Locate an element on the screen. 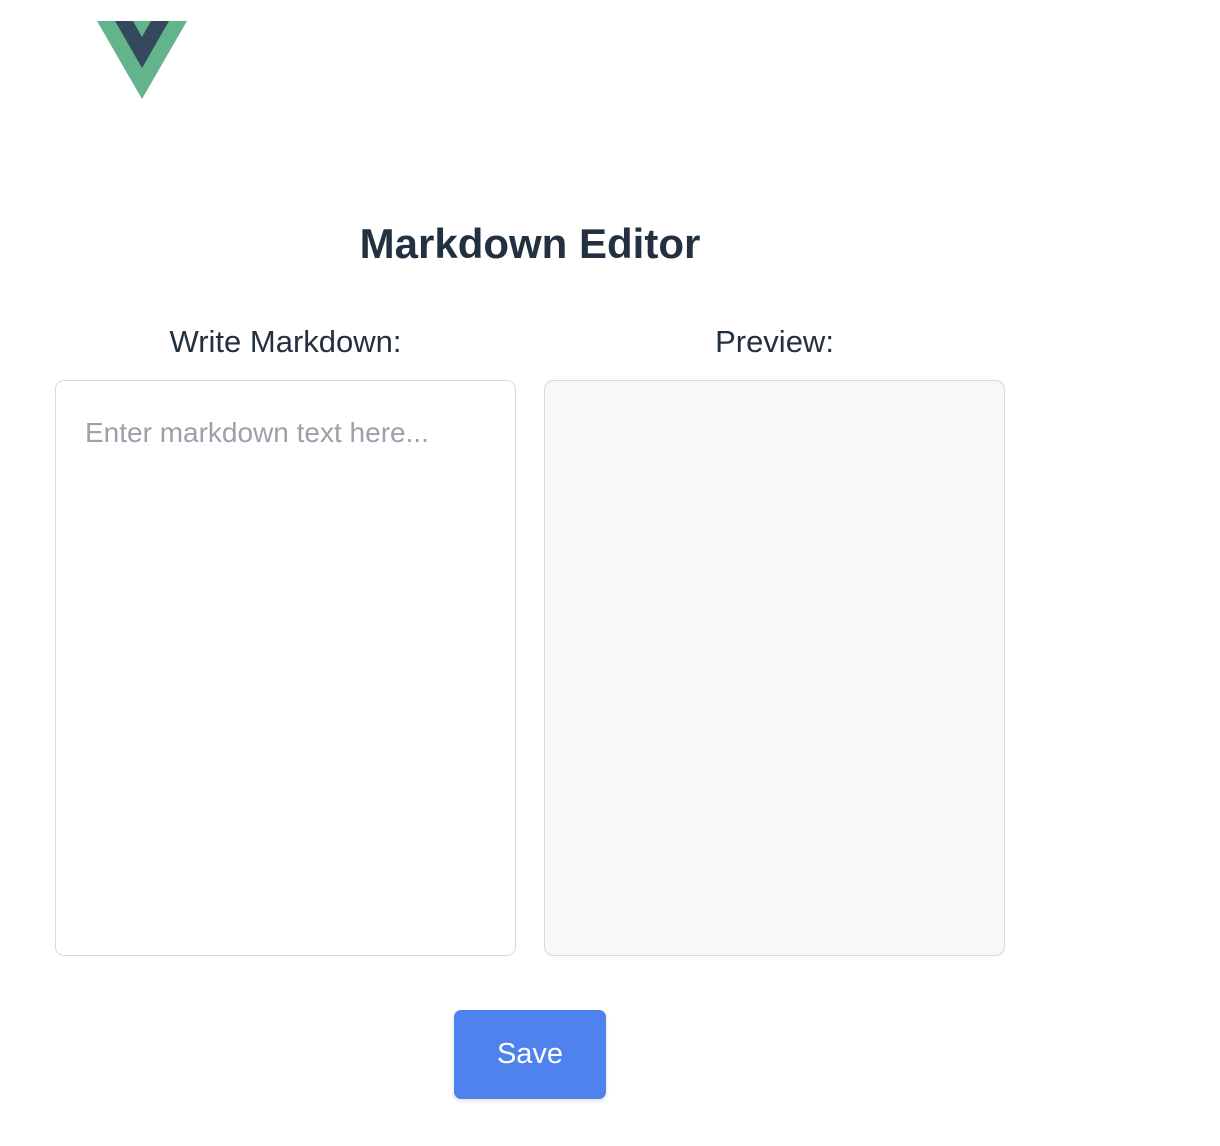  page-title: Markdown Editor is located at coordinates (530, 243).